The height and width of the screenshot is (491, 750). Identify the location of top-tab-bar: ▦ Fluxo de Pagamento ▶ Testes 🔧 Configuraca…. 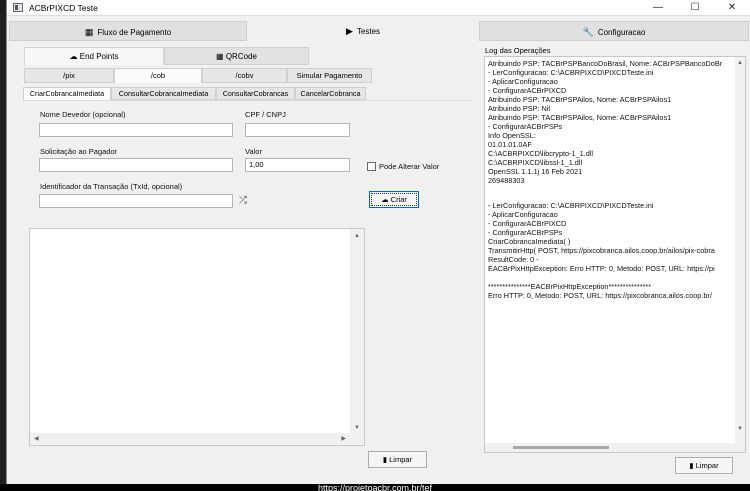
(378, 31).